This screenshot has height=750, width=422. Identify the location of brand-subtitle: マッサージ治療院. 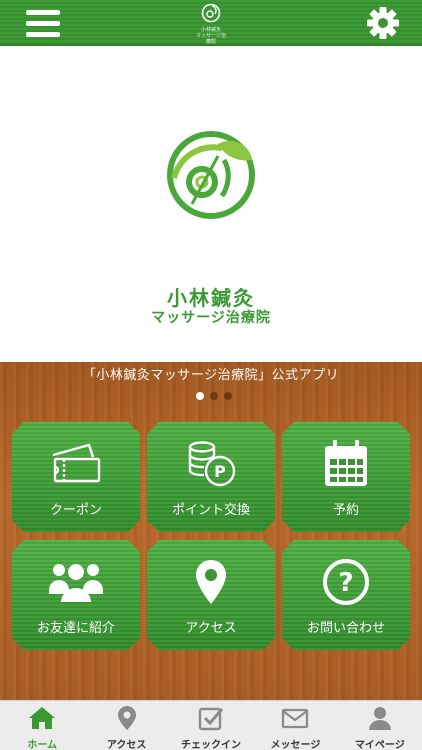
(211, 318).